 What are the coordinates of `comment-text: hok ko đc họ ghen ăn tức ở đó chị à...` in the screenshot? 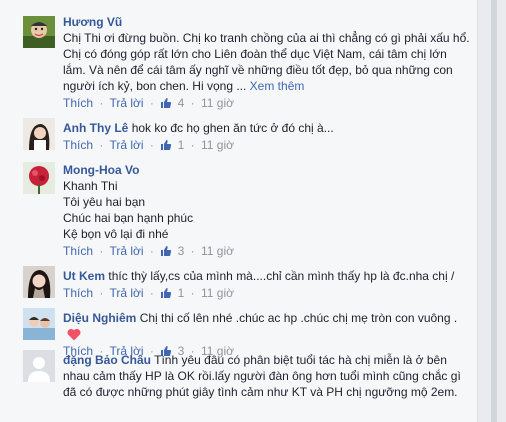 It's located at (232, 128).